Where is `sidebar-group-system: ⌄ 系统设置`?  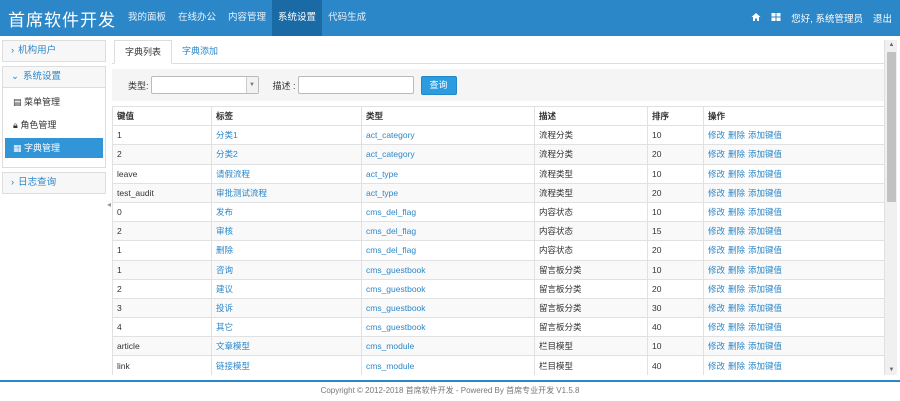 sidebar-group-system: ⌄ 系统设置 is located at coordinates (54, 77).